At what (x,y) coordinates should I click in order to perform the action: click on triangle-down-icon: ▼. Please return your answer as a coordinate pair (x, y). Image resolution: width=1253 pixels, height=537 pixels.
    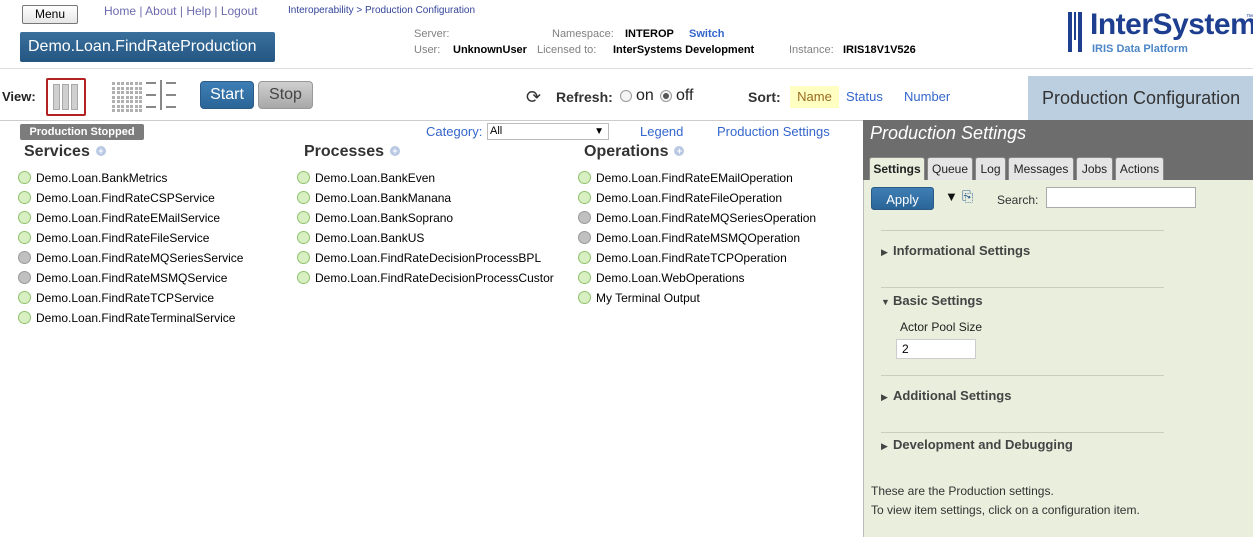
    Looking at the image, I should click on (951, 196).